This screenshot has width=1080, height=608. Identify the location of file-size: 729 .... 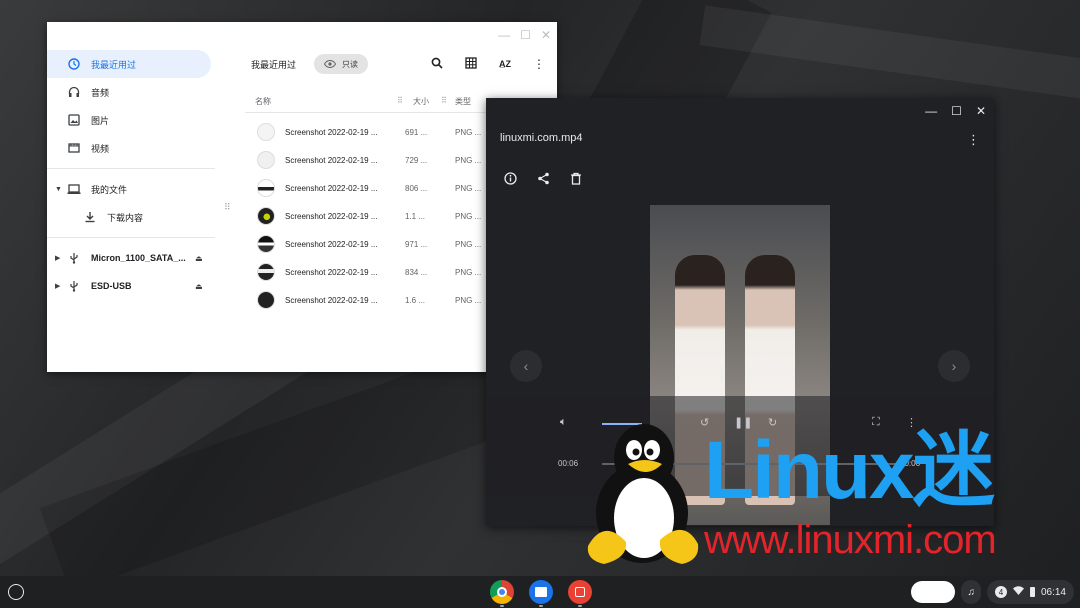
(416, 160).